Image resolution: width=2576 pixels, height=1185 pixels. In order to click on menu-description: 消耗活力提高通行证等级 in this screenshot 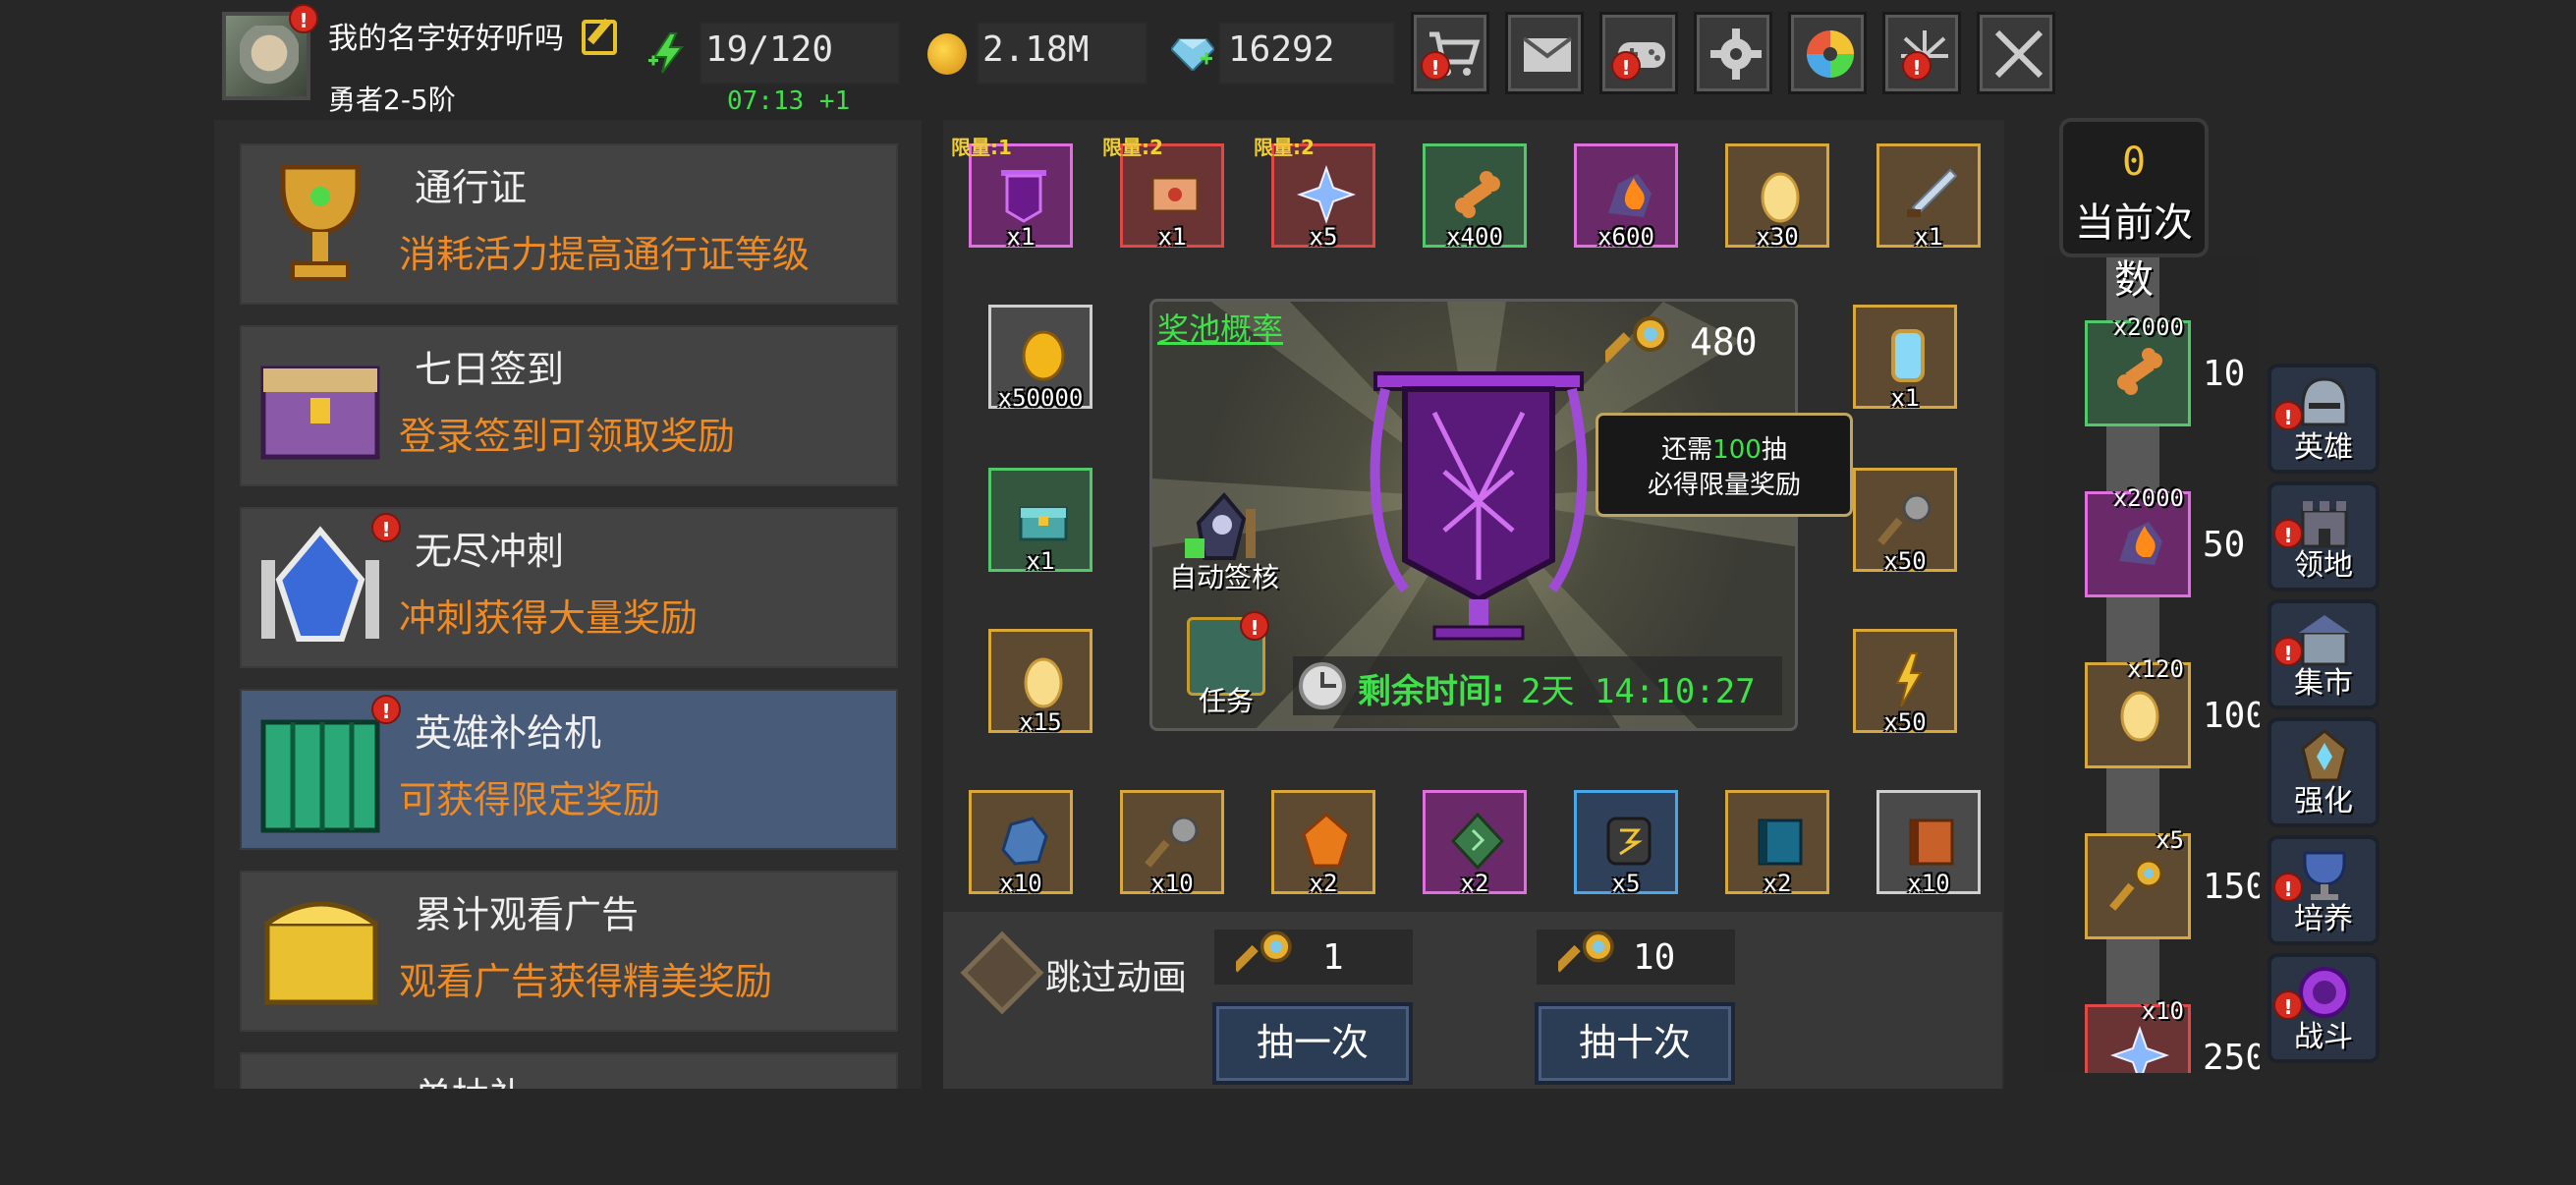, I will do `click(605, 255)`.